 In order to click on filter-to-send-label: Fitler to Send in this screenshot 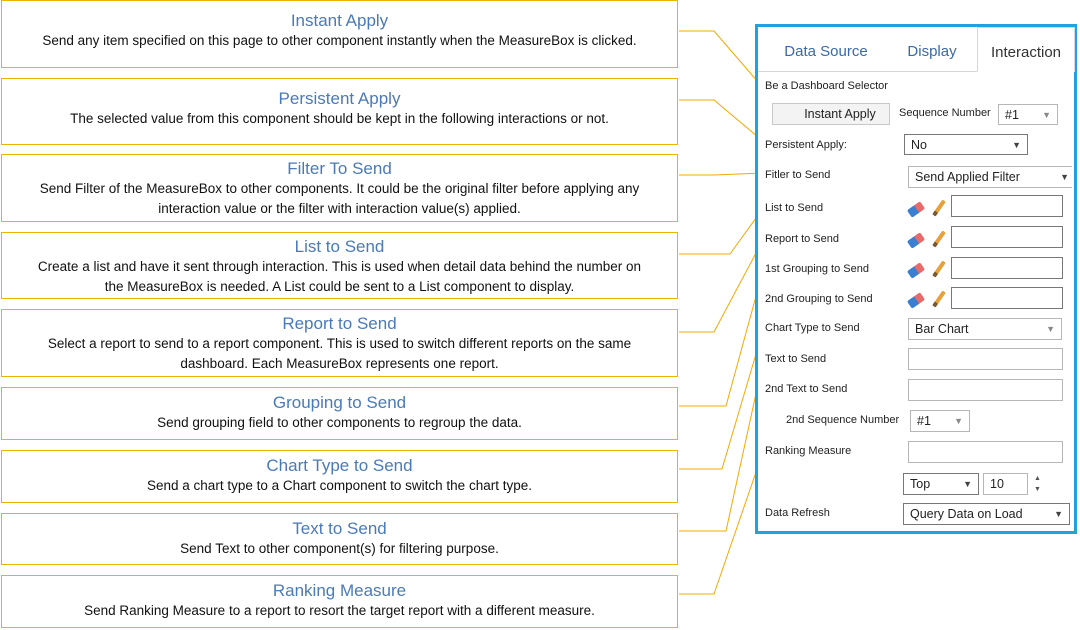, I will do `click(798, 175)`.